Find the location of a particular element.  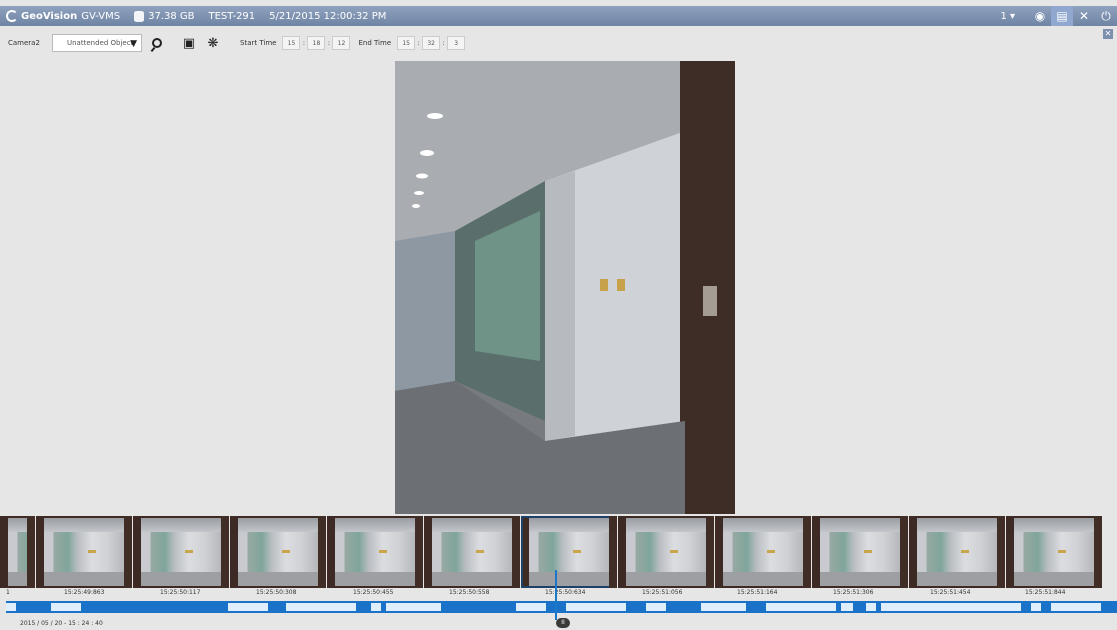

brand: GeoVision GV-VMS is located at coordinates (60, 16).